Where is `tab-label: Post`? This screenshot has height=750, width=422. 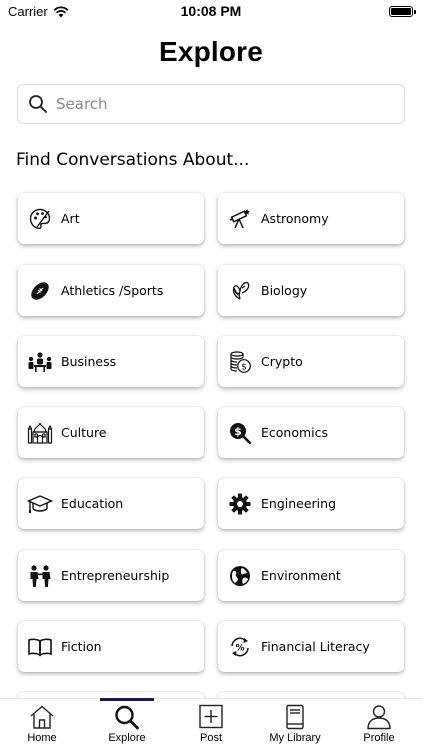
tab-label: Post is located at coordinates (210, 738).